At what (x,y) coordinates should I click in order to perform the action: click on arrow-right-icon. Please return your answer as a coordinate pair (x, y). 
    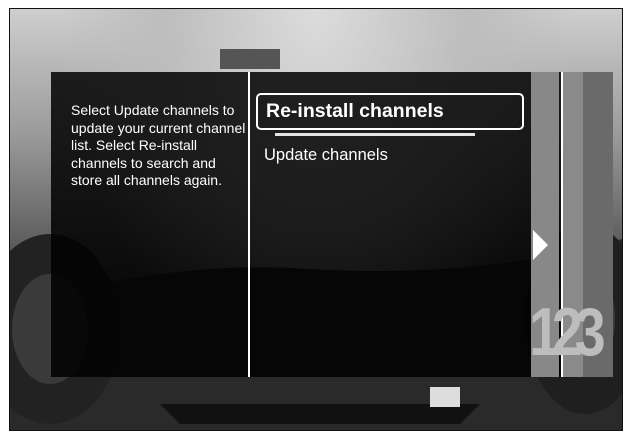
    Looking at the image, I should click on (540, 245).